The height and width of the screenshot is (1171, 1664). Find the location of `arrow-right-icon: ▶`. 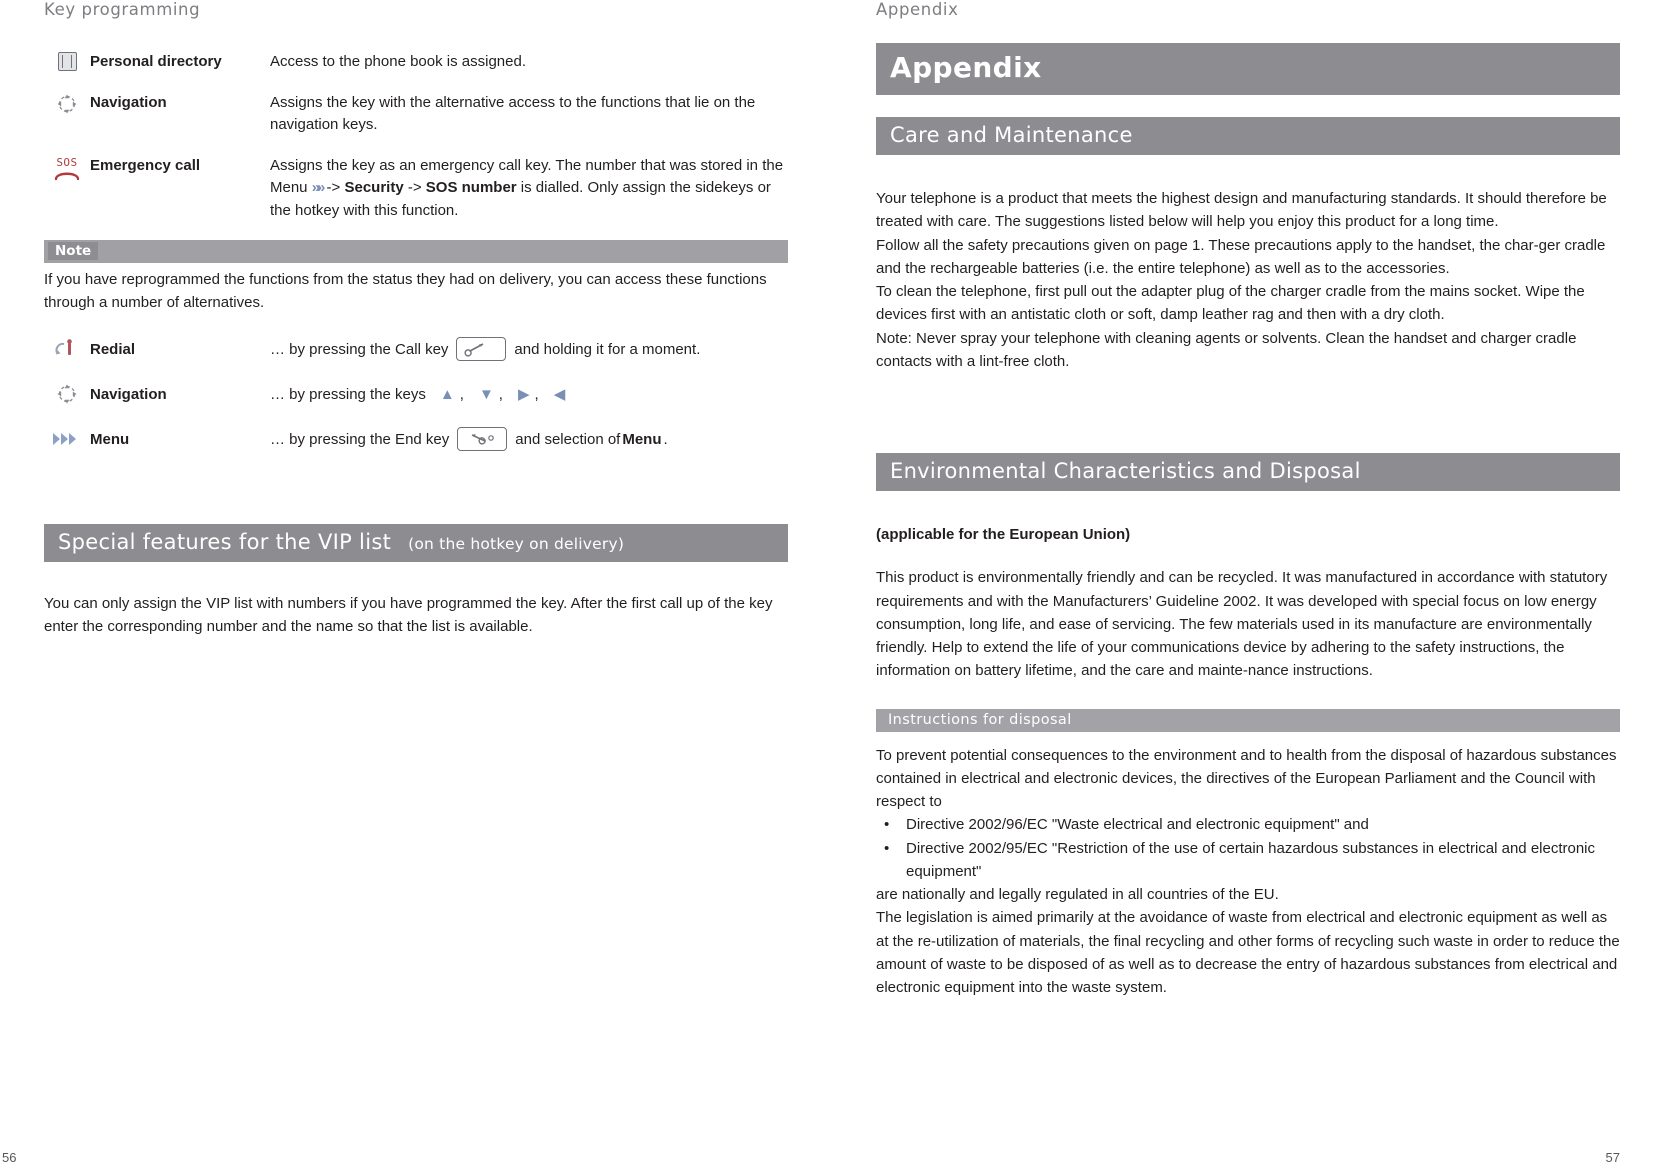

arrow-right-icon: ▶ is located at coordinates (523, 394).